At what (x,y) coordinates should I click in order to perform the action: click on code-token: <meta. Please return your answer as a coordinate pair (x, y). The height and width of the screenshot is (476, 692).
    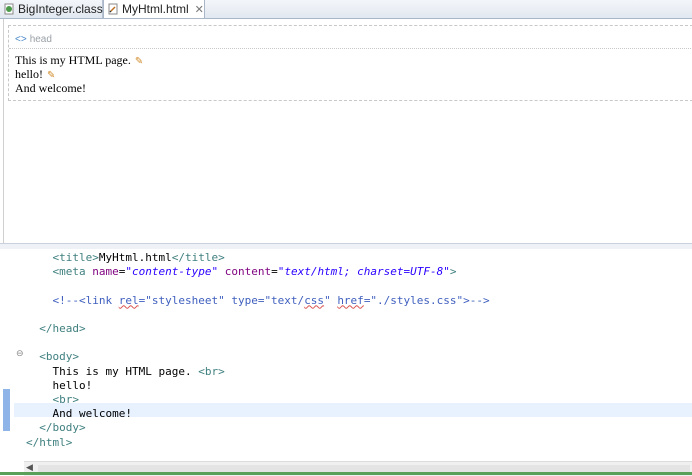
    Looking at the image, I should click on (72, 272).